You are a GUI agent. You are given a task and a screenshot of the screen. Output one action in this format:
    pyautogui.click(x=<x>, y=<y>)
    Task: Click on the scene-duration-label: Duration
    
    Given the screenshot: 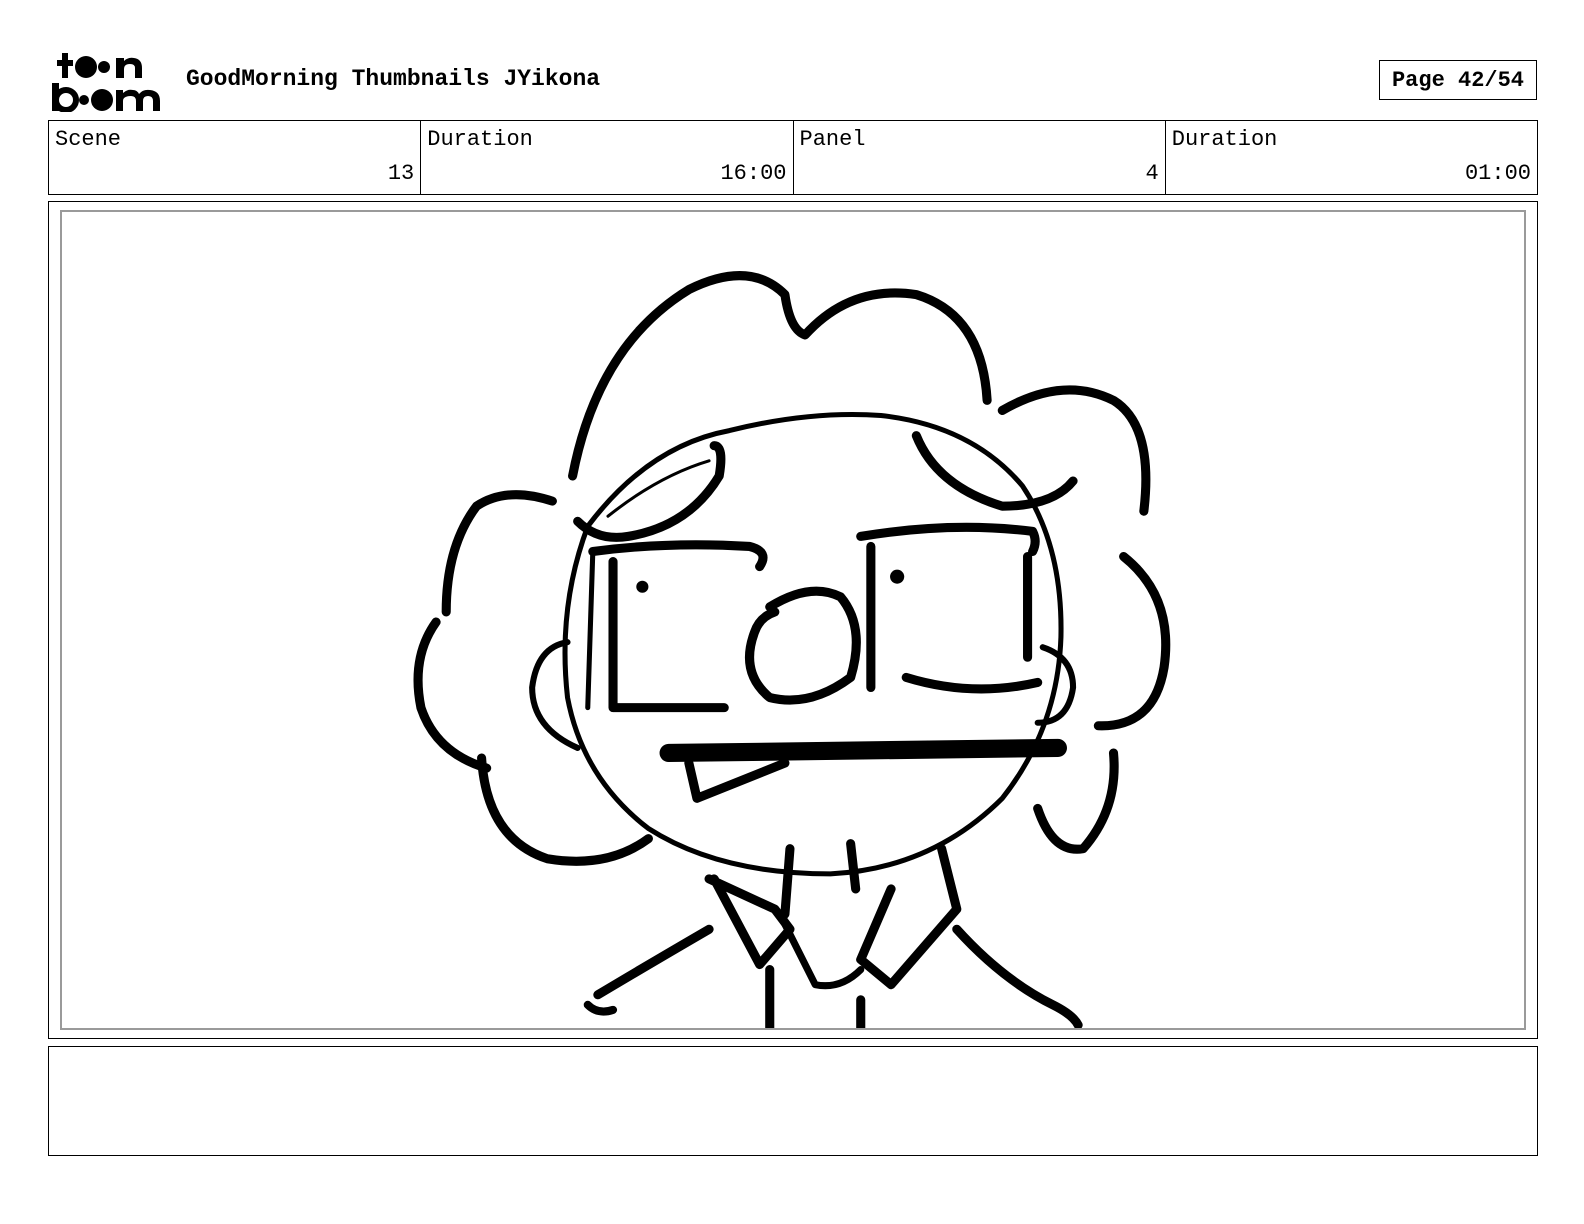 What is the action you would take?
    pyautogui.click(x=480, y=139)
    